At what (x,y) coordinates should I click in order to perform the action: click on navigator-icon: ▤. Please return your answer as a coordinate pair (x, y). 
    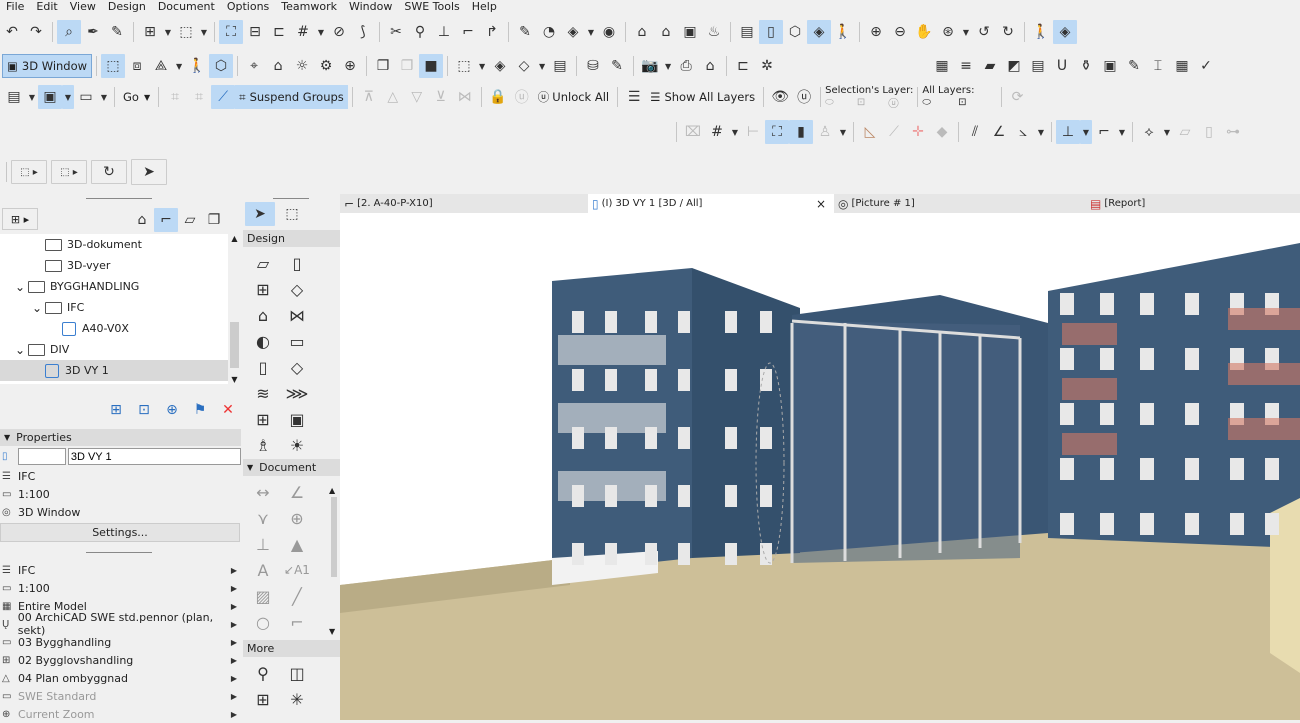
    Looking at the image, I should click on (14, 97).